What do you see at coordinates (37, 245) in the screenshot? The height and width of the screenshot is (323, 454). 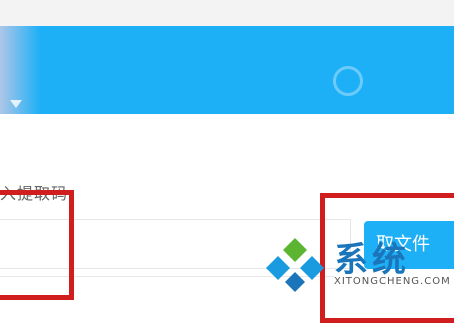 I see `highlight-box-input` at bounding box center [37, 245].